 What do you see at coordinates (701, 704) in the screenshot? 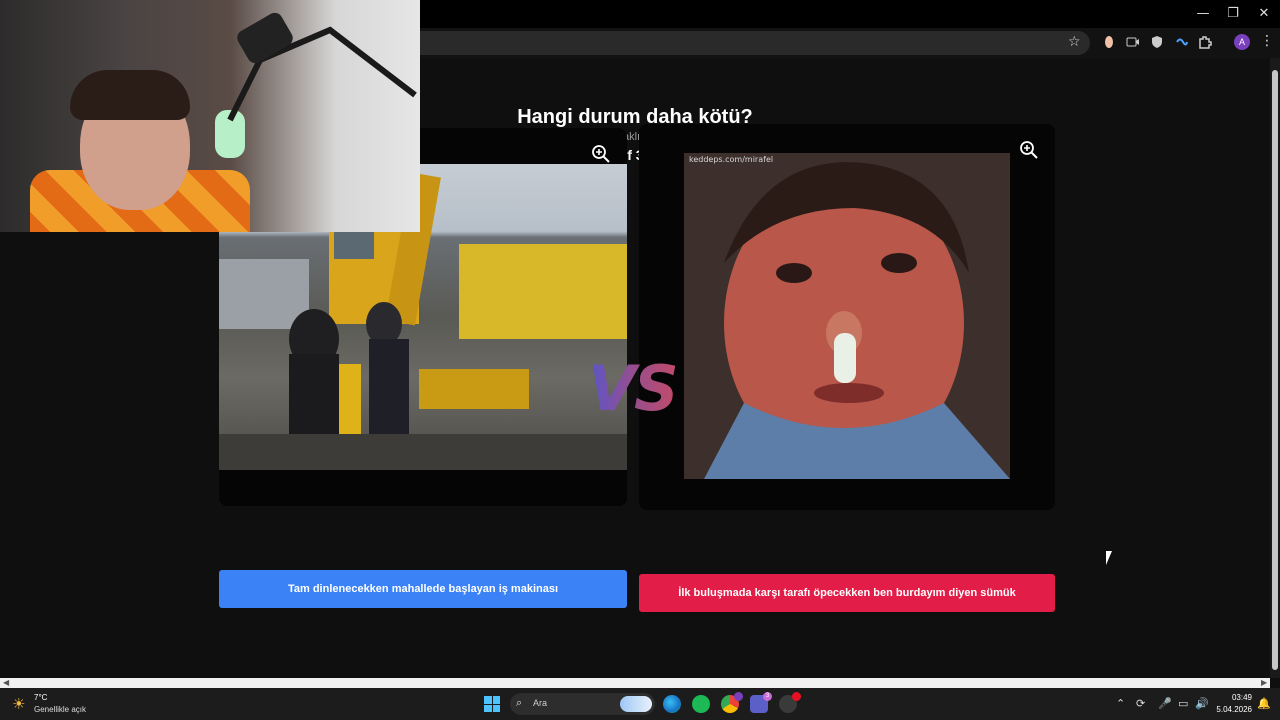
I see `spotify-icon` at bounding box center [701, 704].